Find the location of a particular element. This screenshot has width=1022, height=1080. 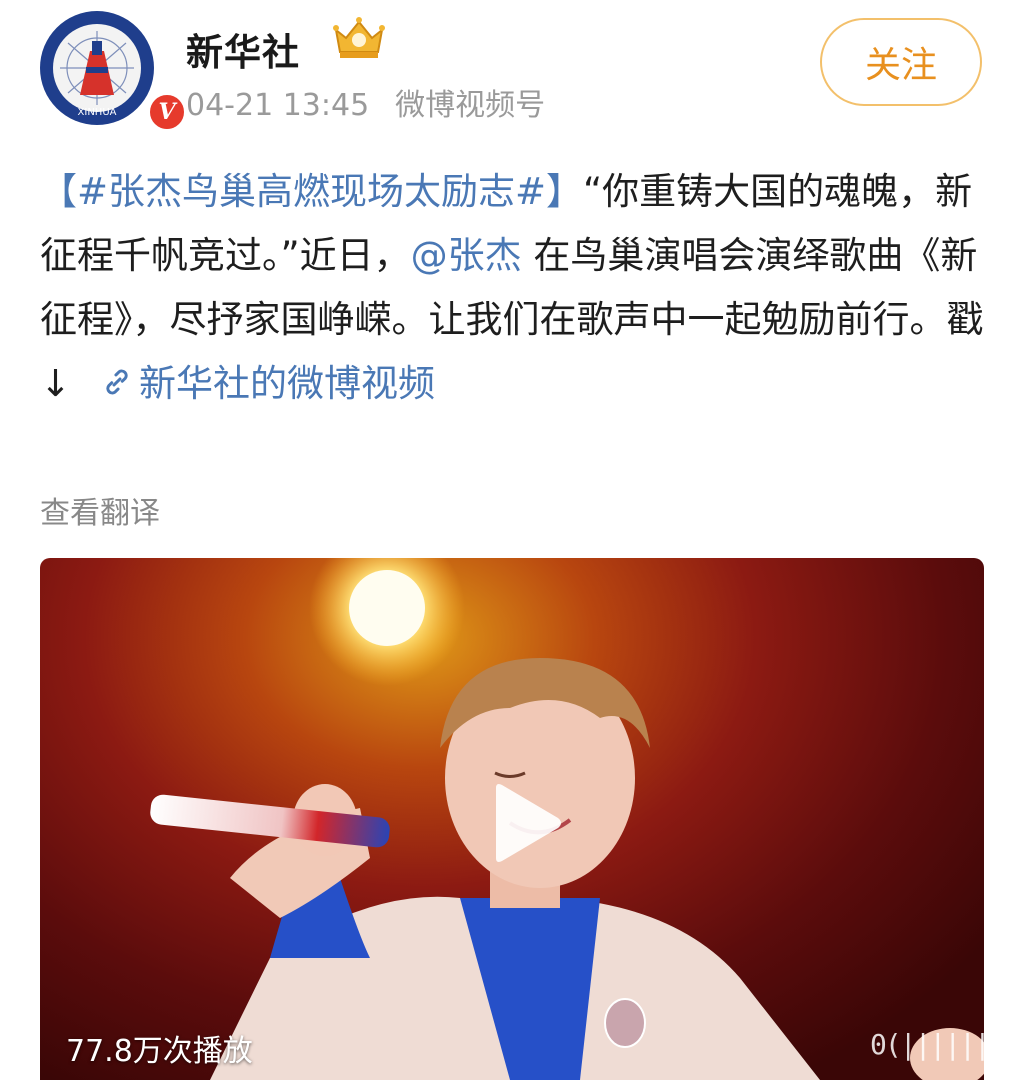

author-name: 新华社 is located at coordinates (243, 49).